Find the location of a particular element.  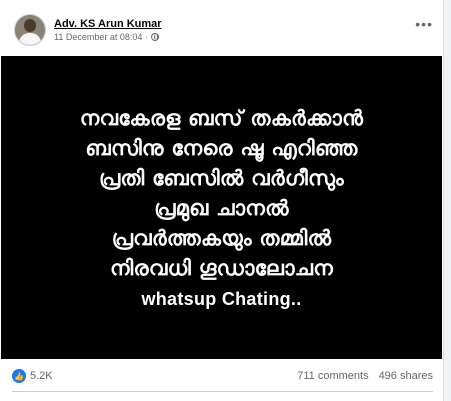

reaction-count: 5.2K is located at coordinates (41, 376).